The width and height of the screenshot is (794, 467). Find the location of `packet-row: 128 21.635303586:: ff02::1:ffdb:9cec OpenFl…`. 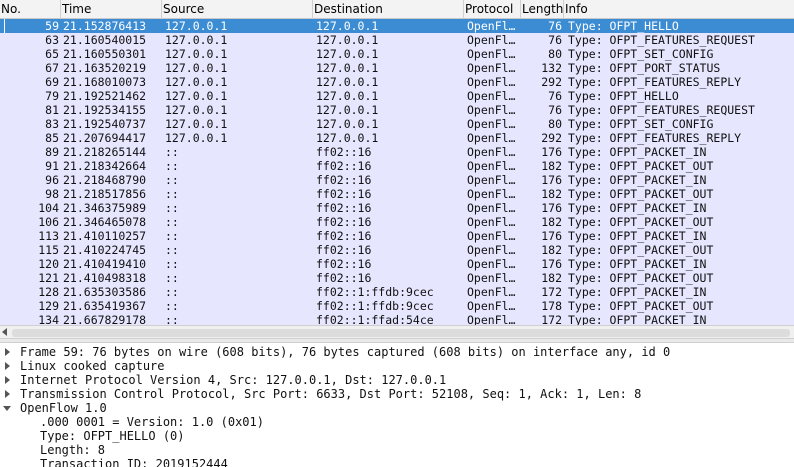

packet-row: 128 21.635303586:: ff02::1:ffdb:9cec OpenFl… is located at coordinates (397, 292).